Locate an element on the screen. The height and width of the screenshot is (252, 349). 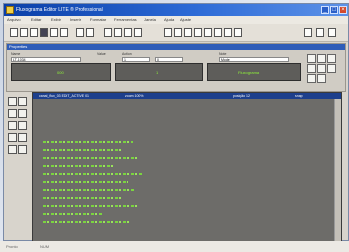
app-icon is located at coordinates (10, 10).